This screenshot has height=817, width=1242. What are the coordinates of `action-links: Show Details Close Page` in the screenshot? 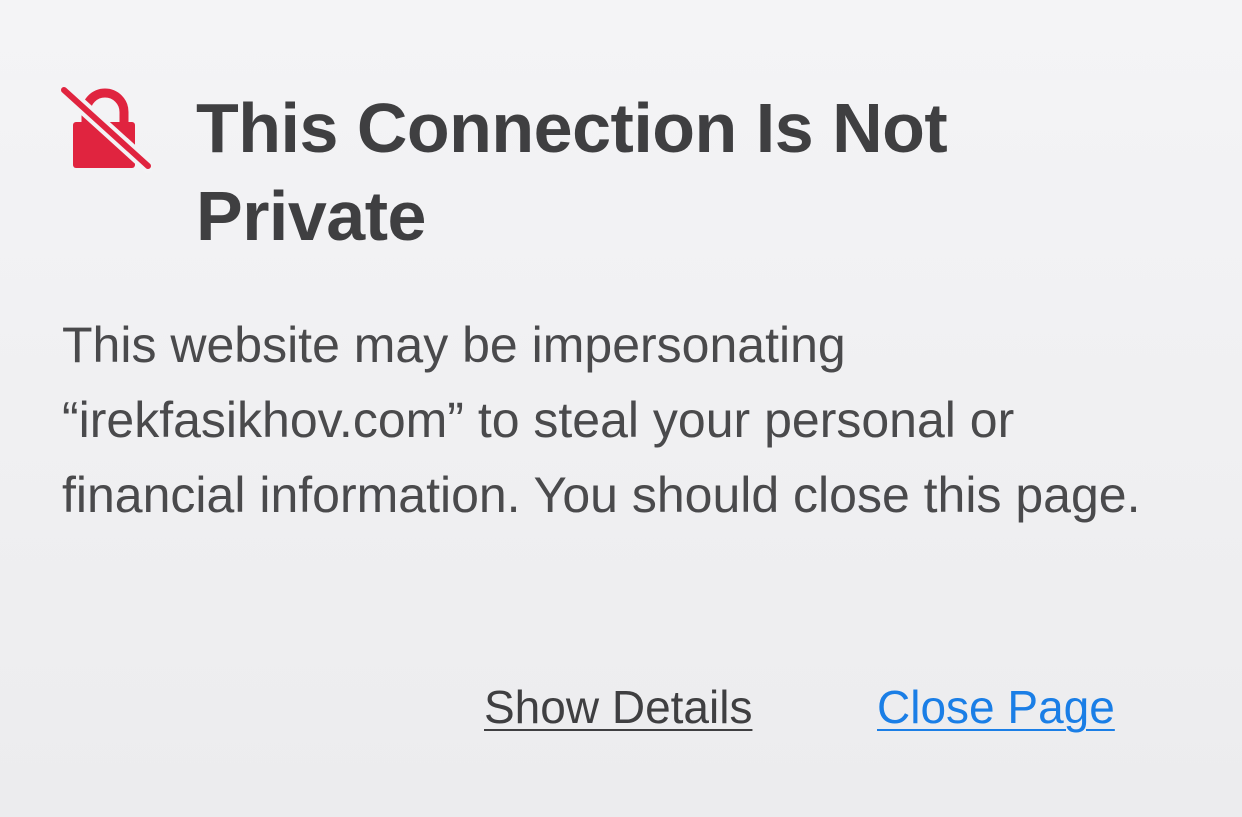 It's located at (621, 711).